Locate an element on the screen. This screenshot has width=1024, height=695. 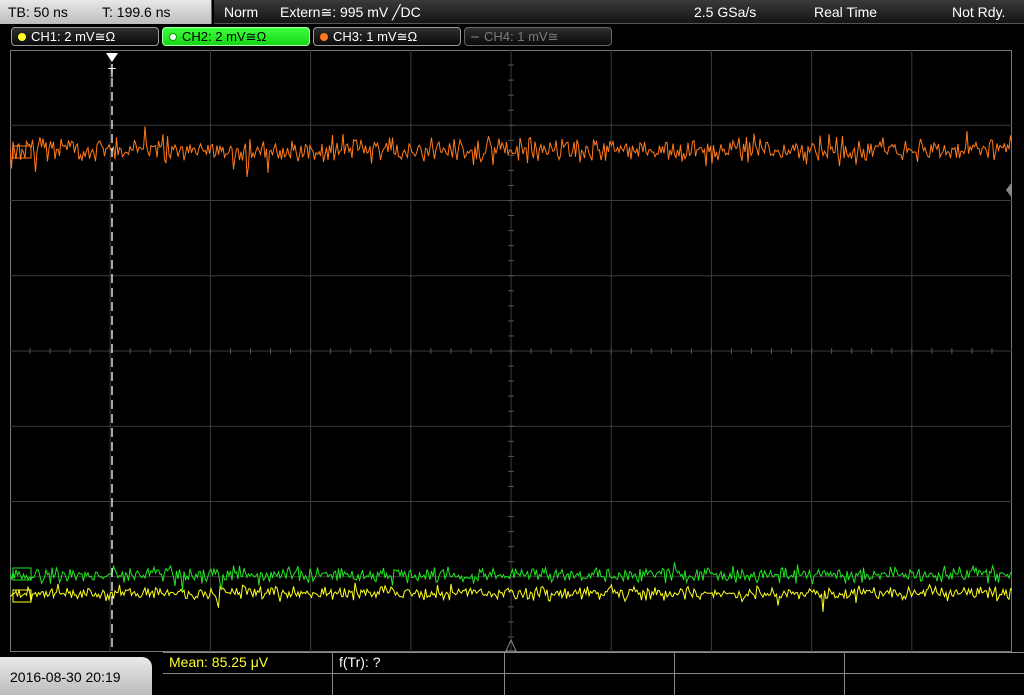
channel-tab-ch2: CH2: 2 mV≅Ω is located at coordinates (236, 36).